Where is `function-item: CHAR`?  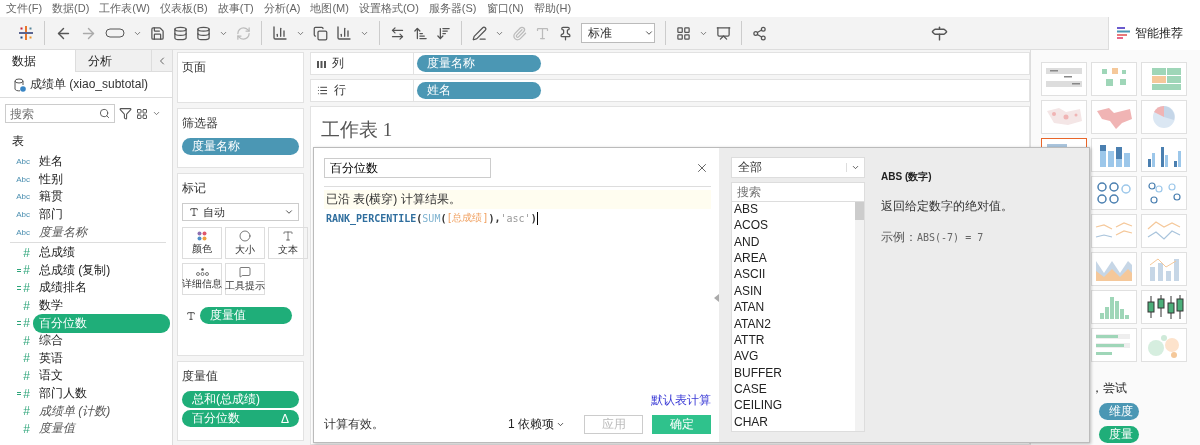 function-item: CHAR is located at coordinates (794, 422).